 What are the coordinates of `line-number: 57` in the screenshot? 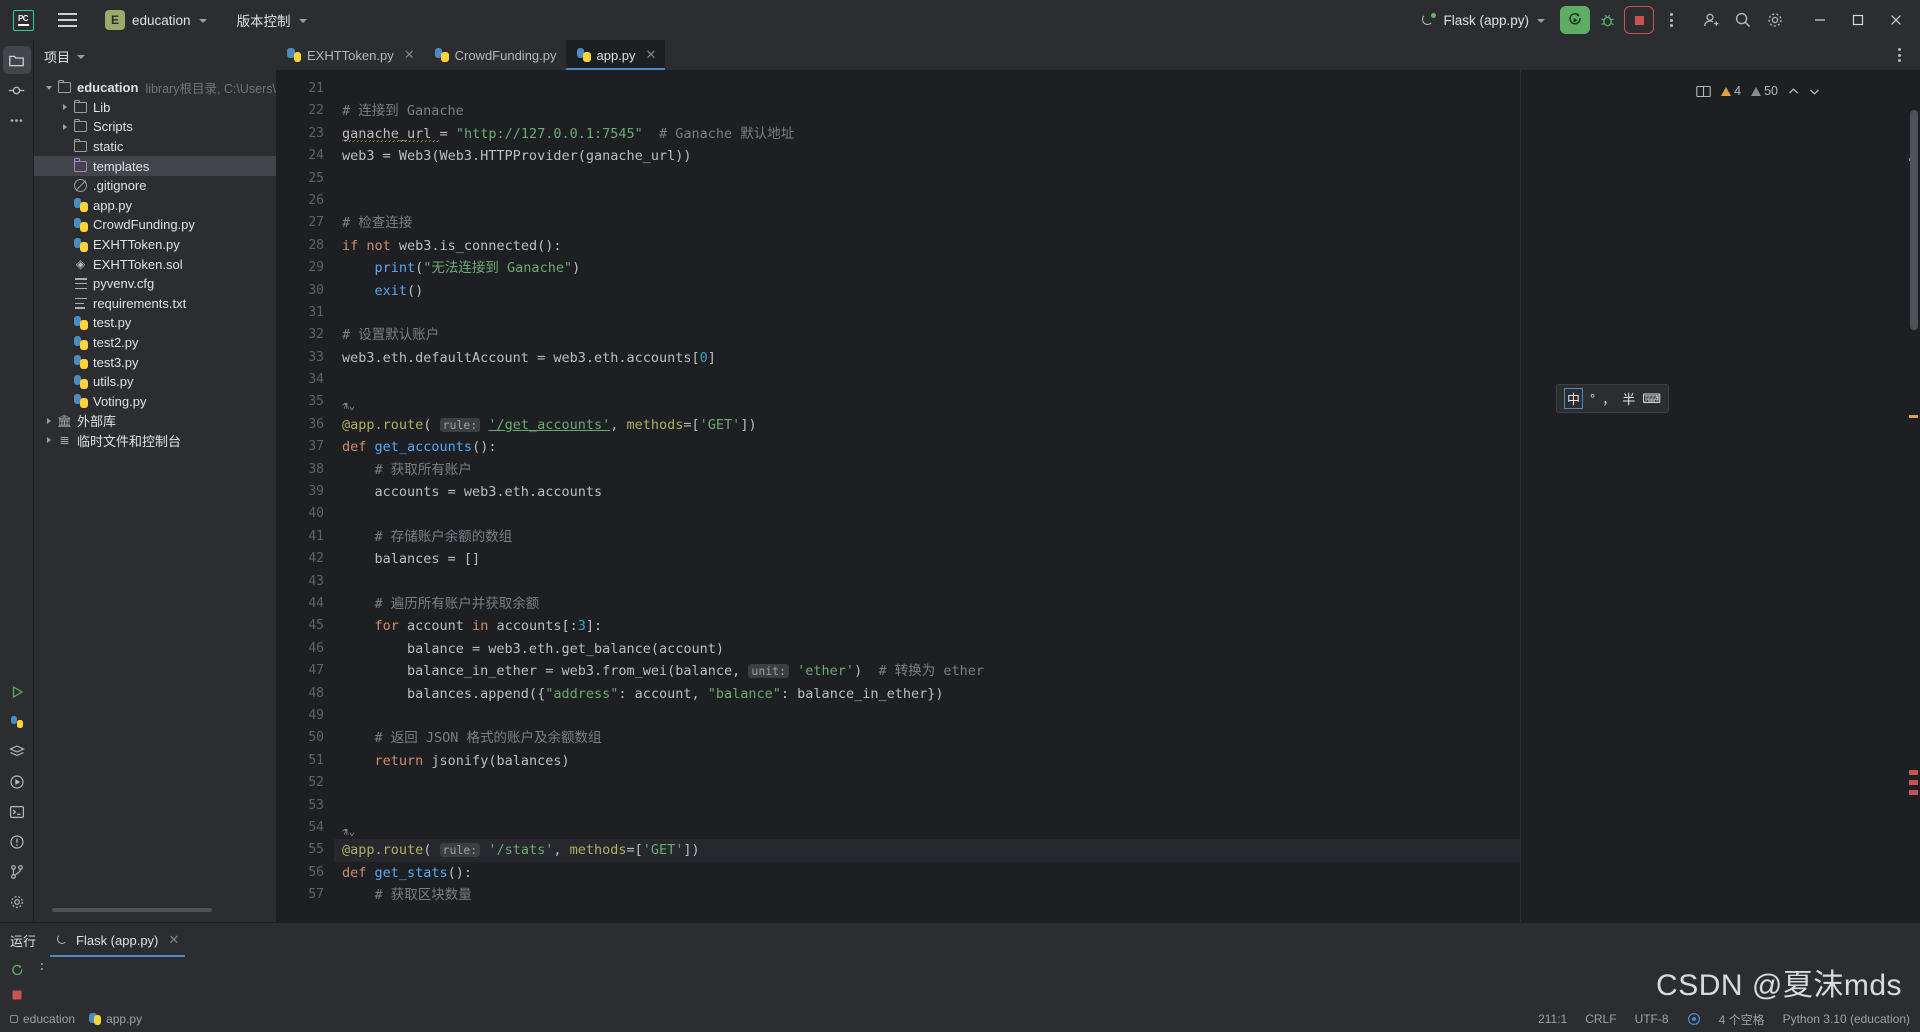 It's located at (305, 895).